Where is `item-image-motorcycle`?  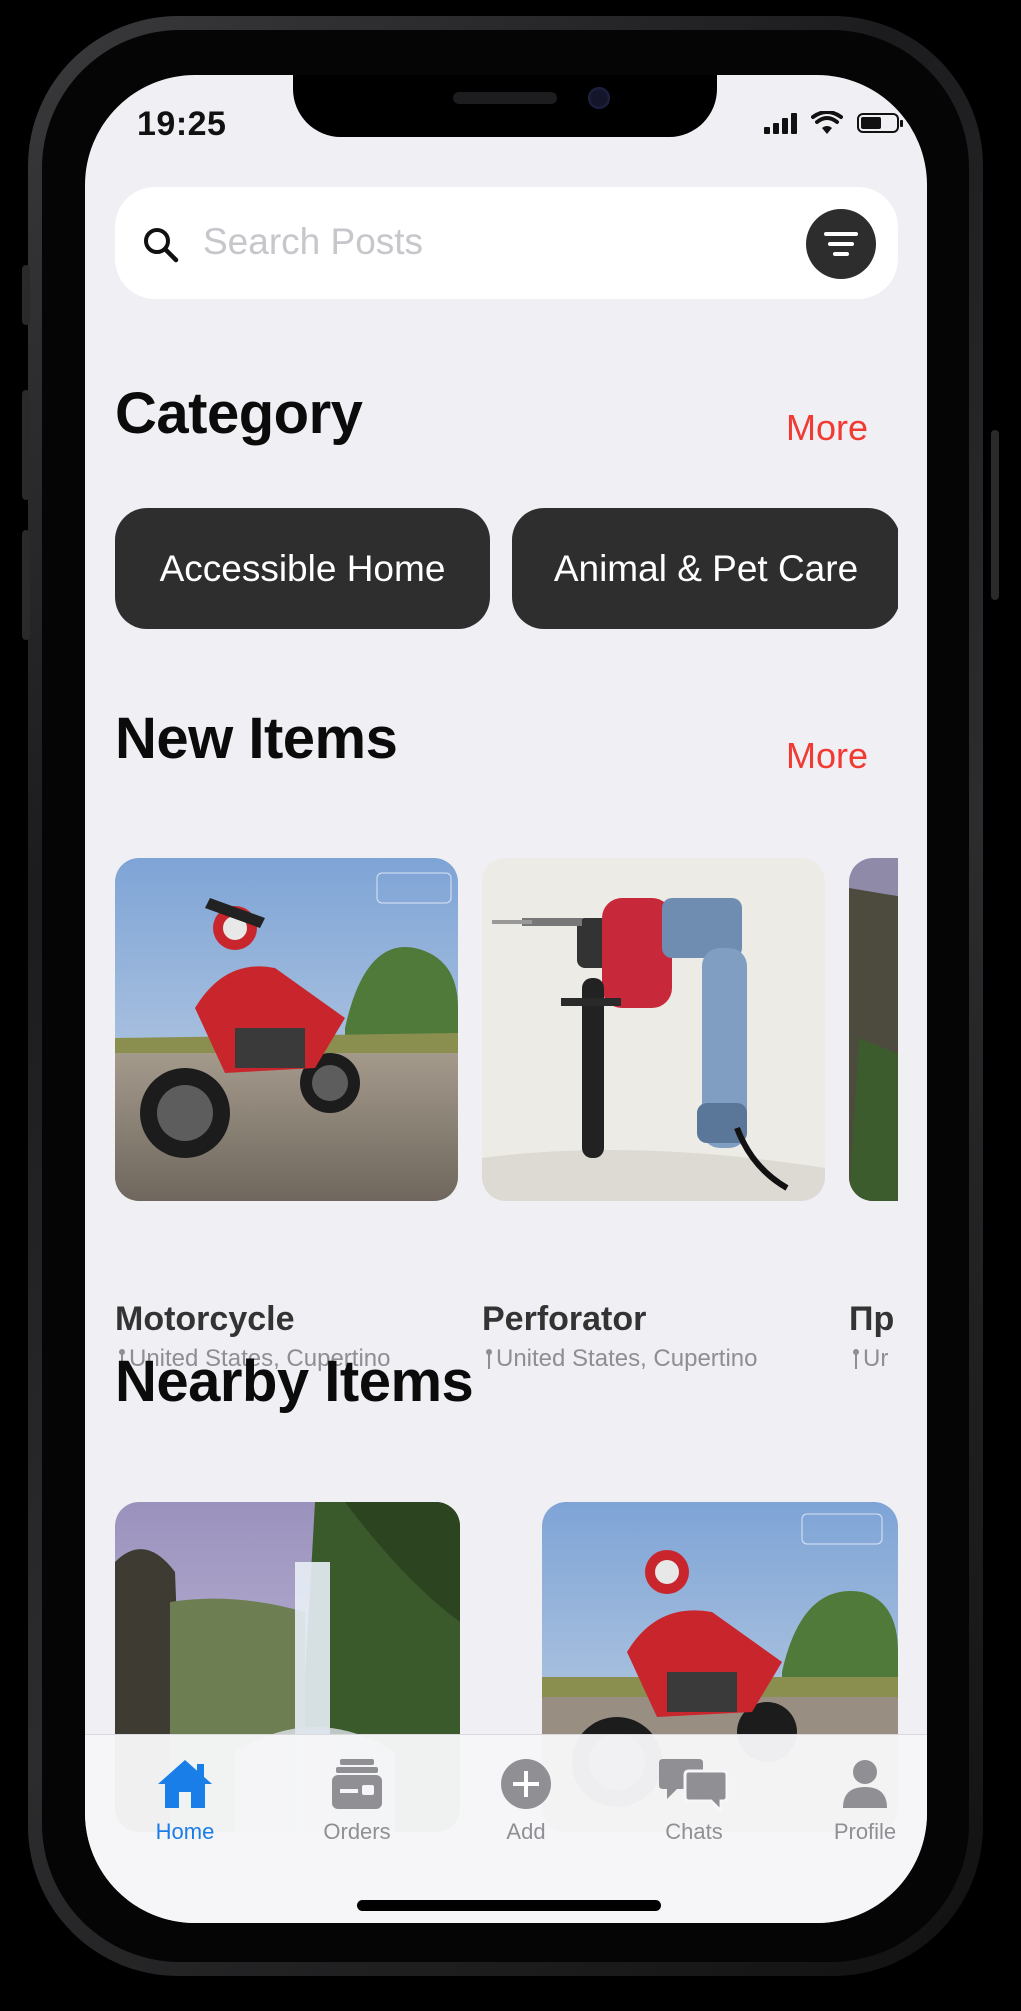 item-image-motorcycle is located at coordinates (286, 1029).